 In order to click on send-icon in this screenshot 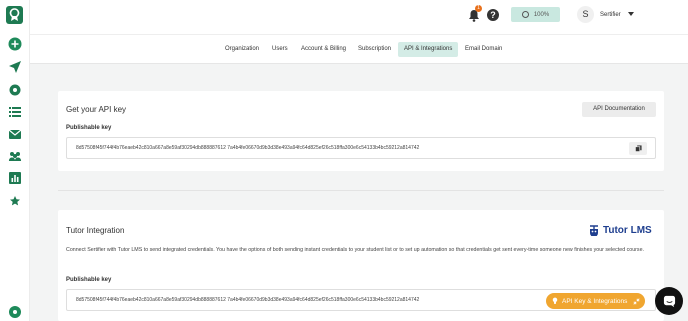, I will do `click(15, 67)`.